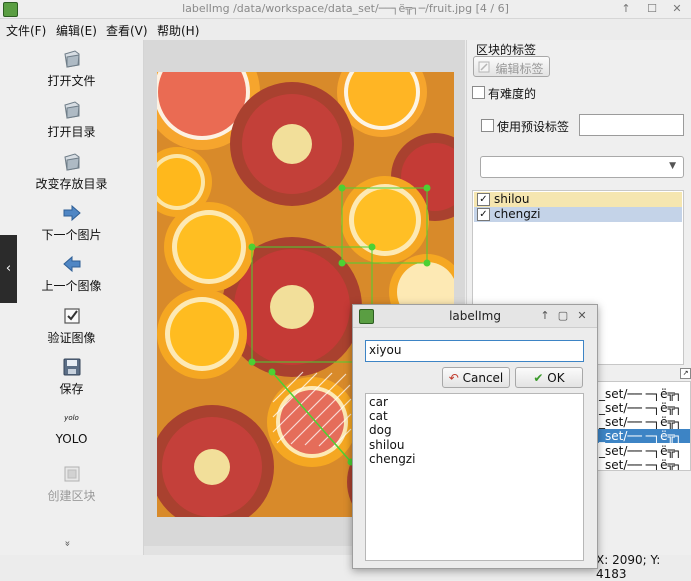 This screenshot has width=691, height=581. What do you see at coordinates (378, 416) in the screenshot?
I see `dialog-list-item: cat` at bounding box center [378, 416].